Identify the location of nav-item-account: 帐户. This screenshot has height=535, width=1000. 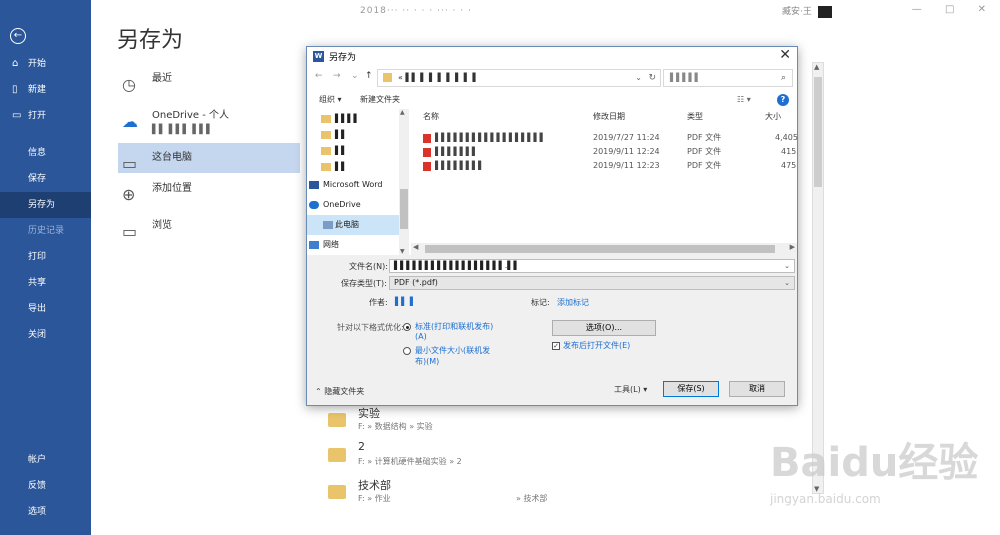
(45, 460).